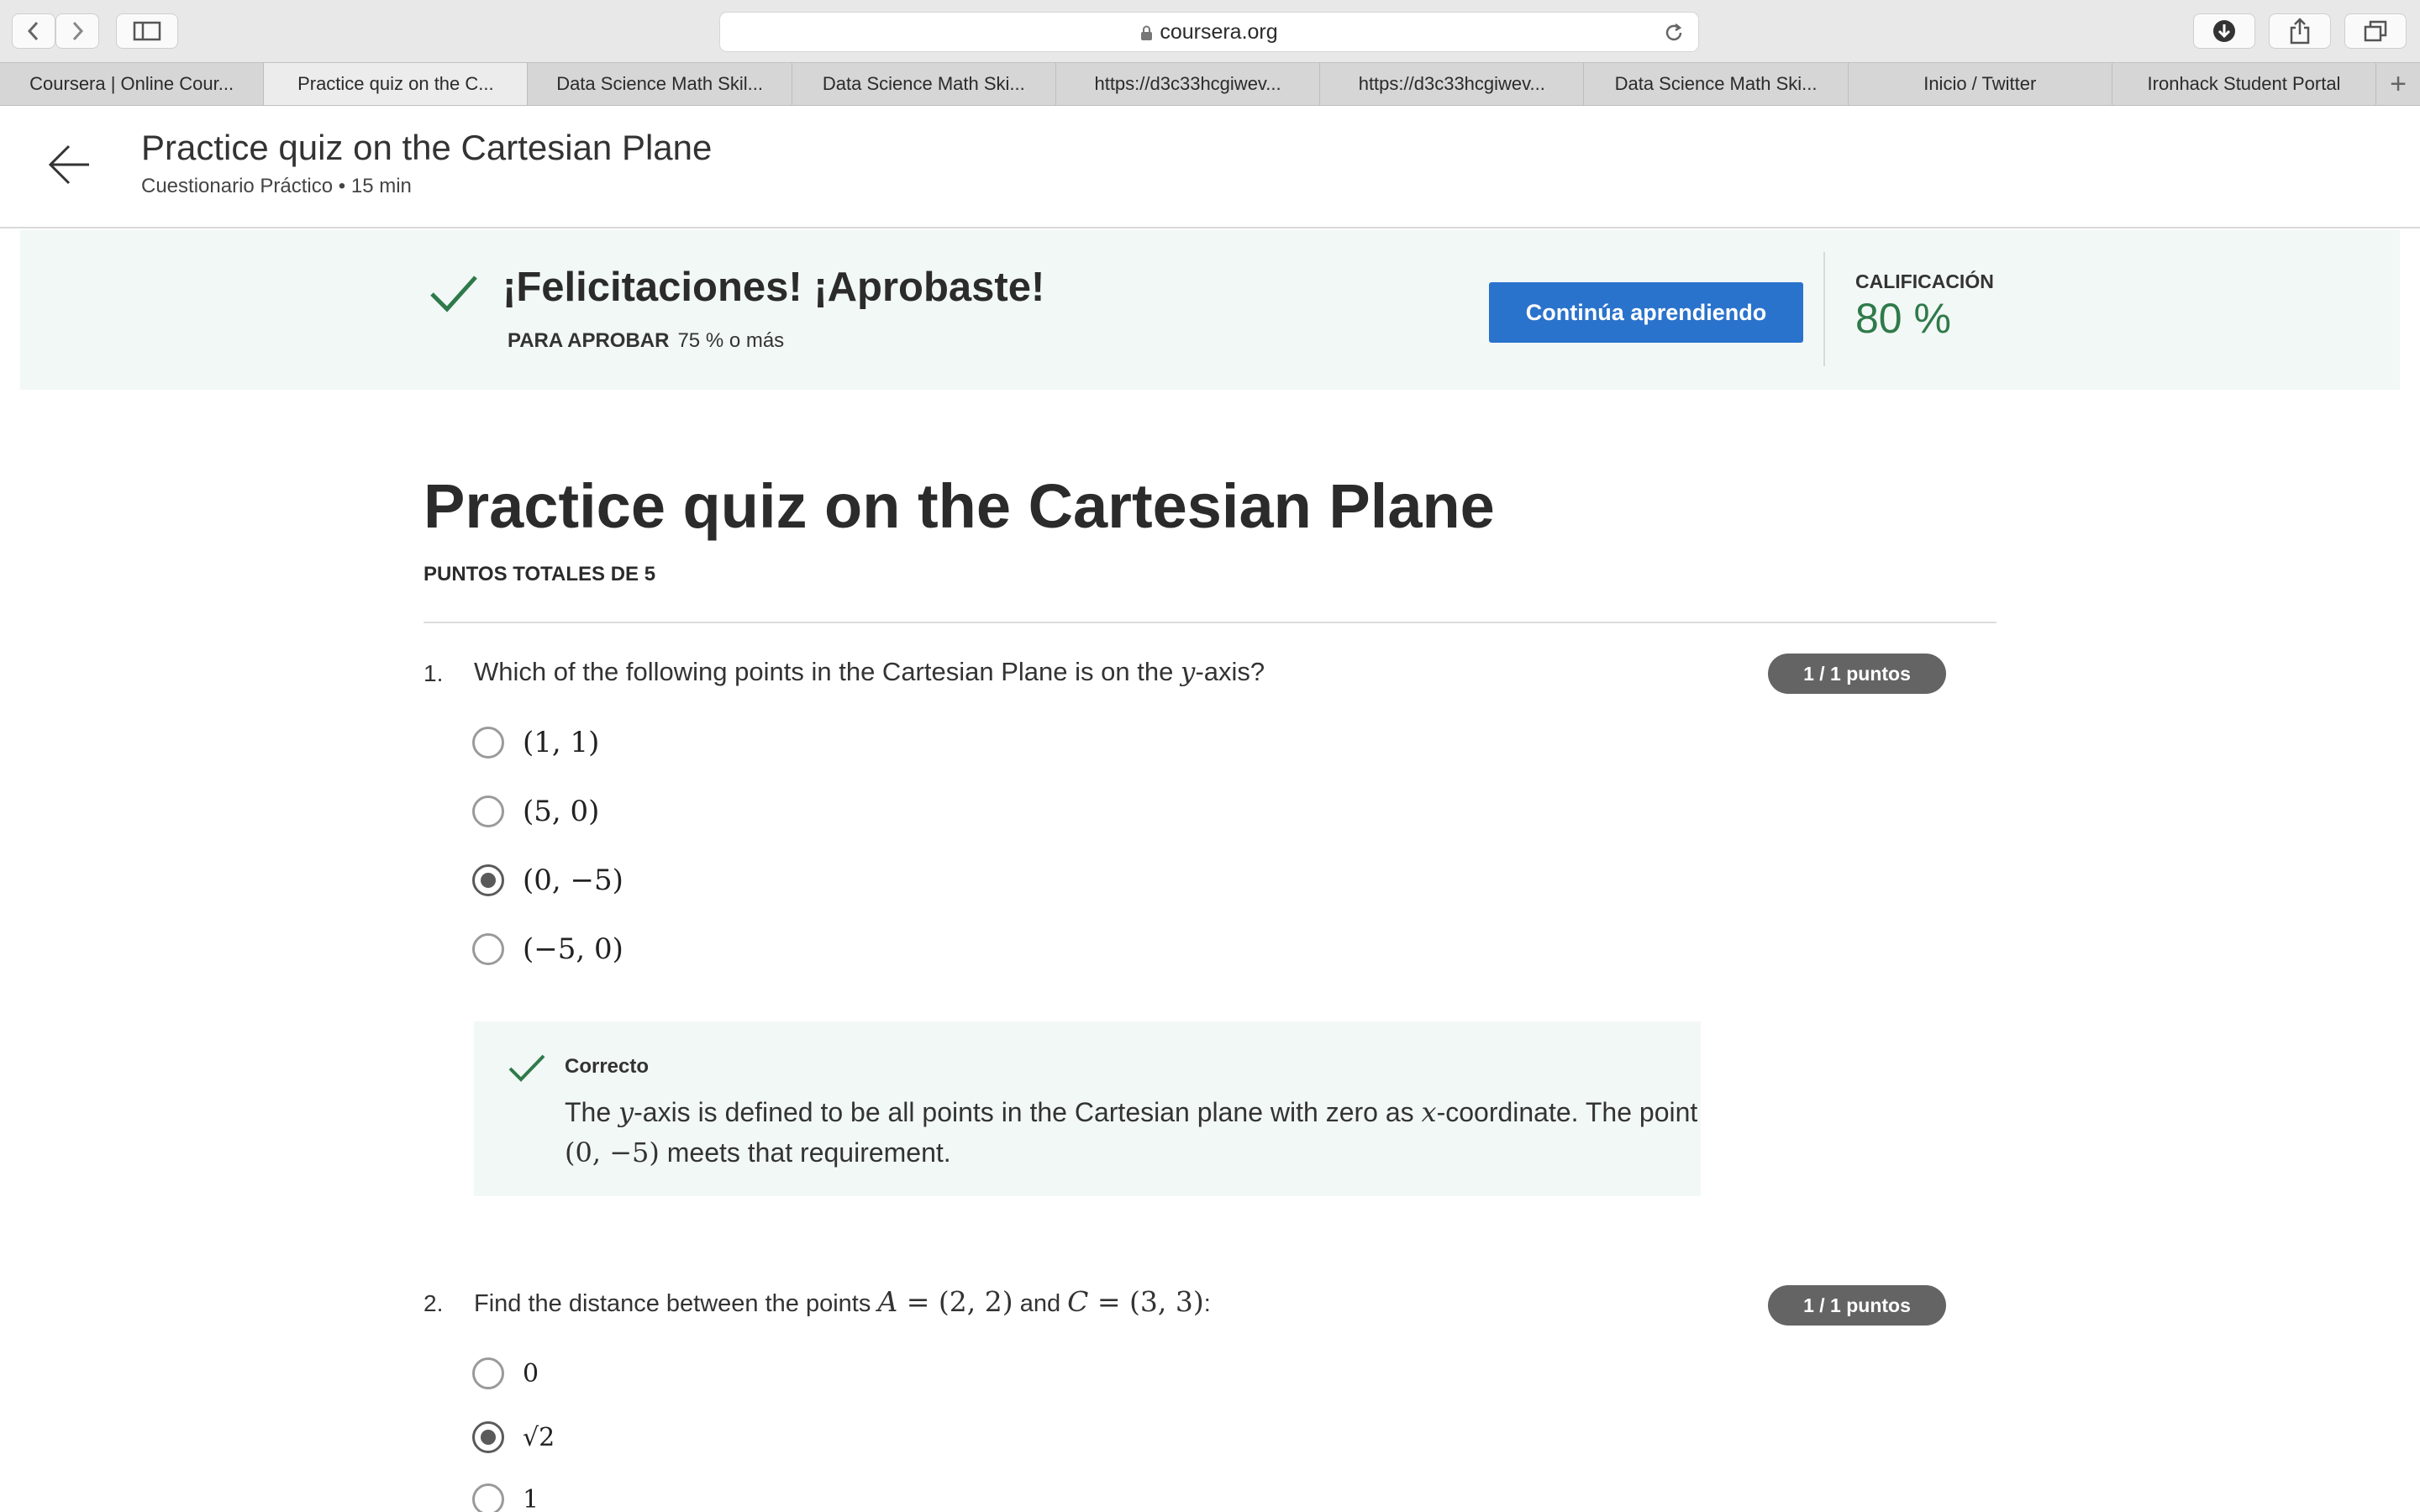  I want to click on question-text-part: -axis?, so click(1230, 671).